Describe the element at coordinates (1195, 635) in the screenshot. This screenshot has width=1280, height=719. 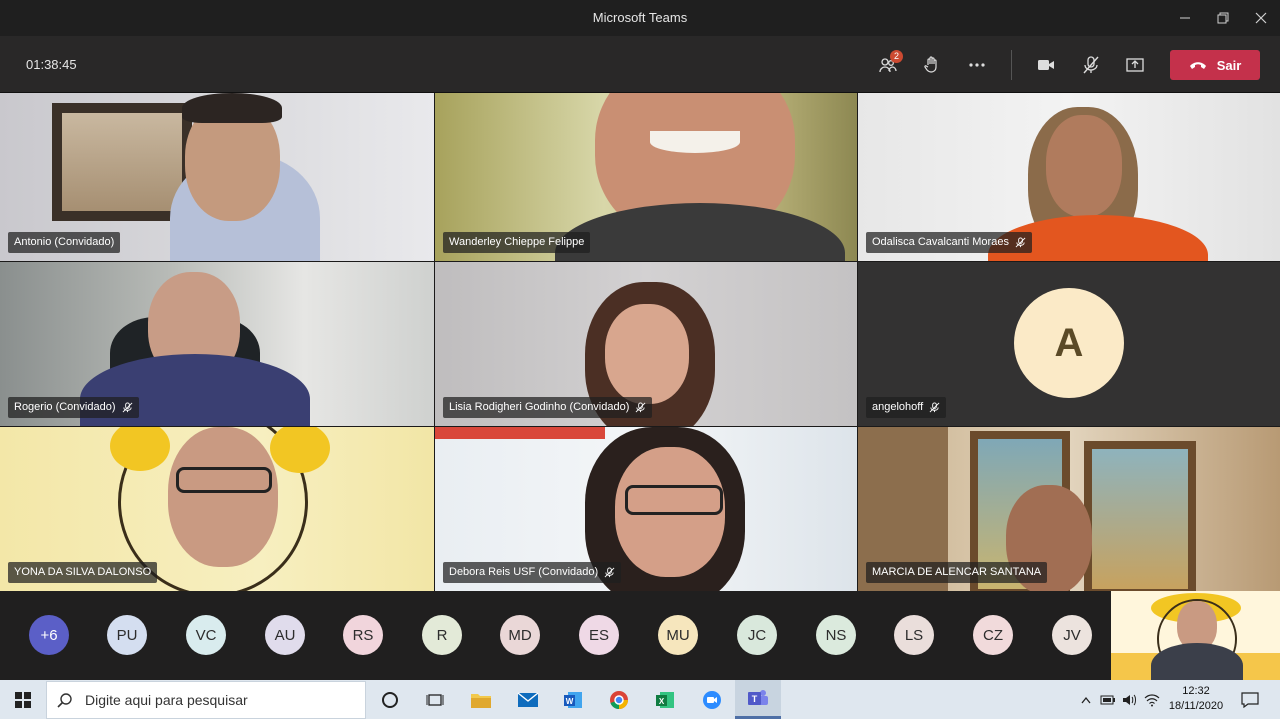
I see `self-view-video` at that location.